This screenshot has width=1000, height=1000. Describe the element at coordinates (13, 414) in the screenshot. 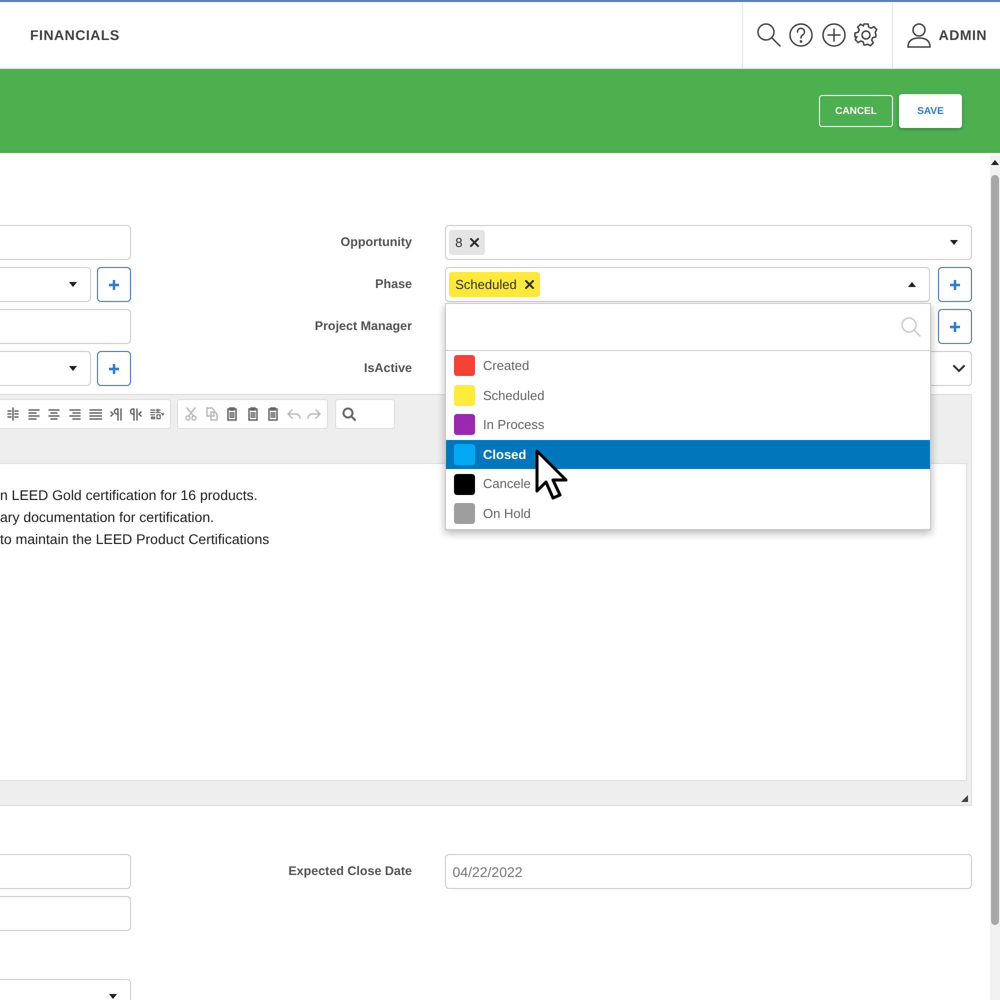

I see `indent-icon` at that location.